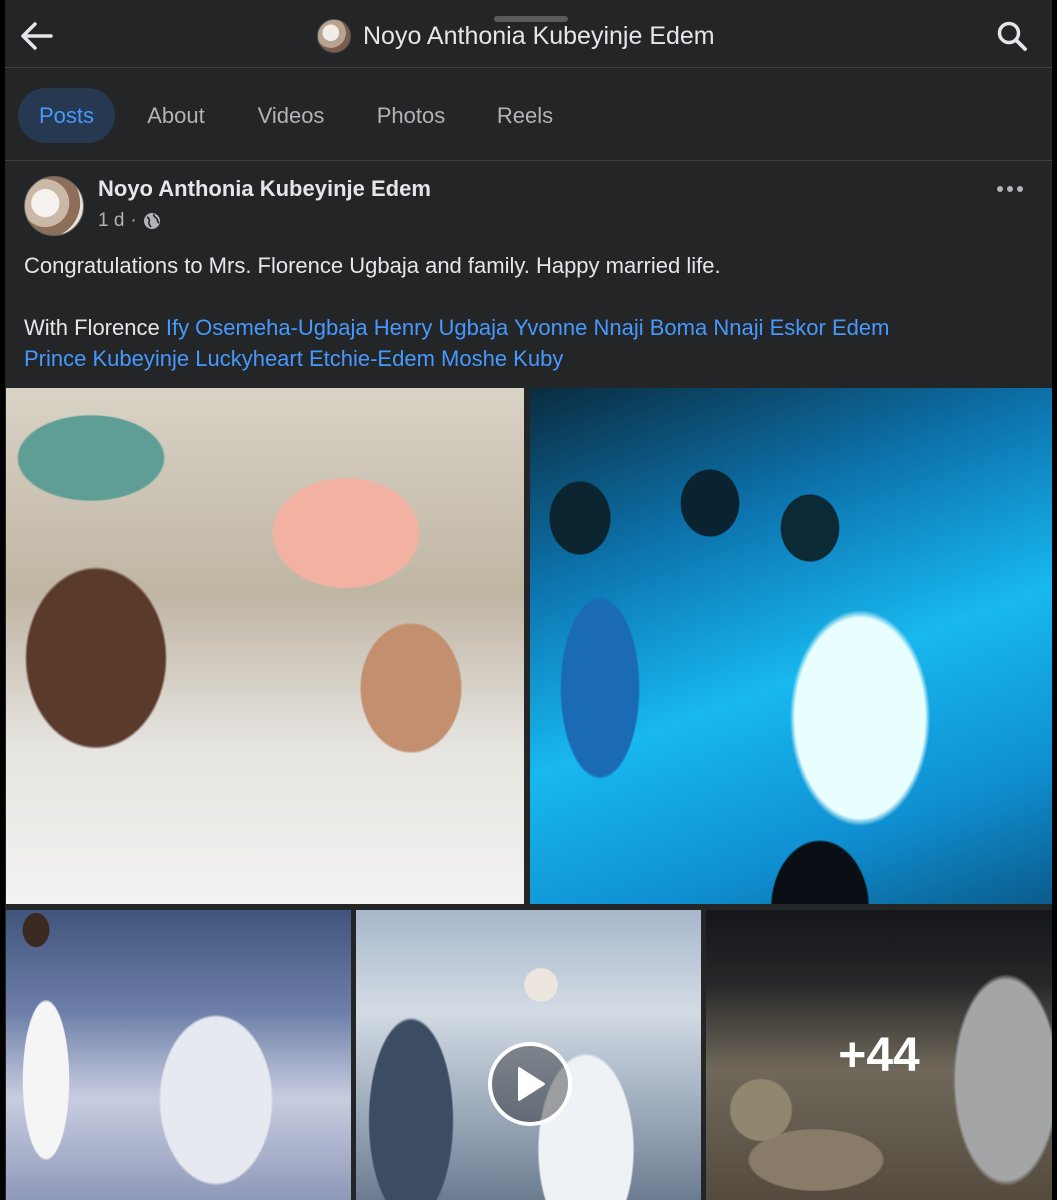 Image resolution: width=1057 pixels, height=1200 pixels. Describe the element at coordinates (315, 358) in the screenshot. I see `tagged-person: Luckyheart Etchie-Edem` at that location.